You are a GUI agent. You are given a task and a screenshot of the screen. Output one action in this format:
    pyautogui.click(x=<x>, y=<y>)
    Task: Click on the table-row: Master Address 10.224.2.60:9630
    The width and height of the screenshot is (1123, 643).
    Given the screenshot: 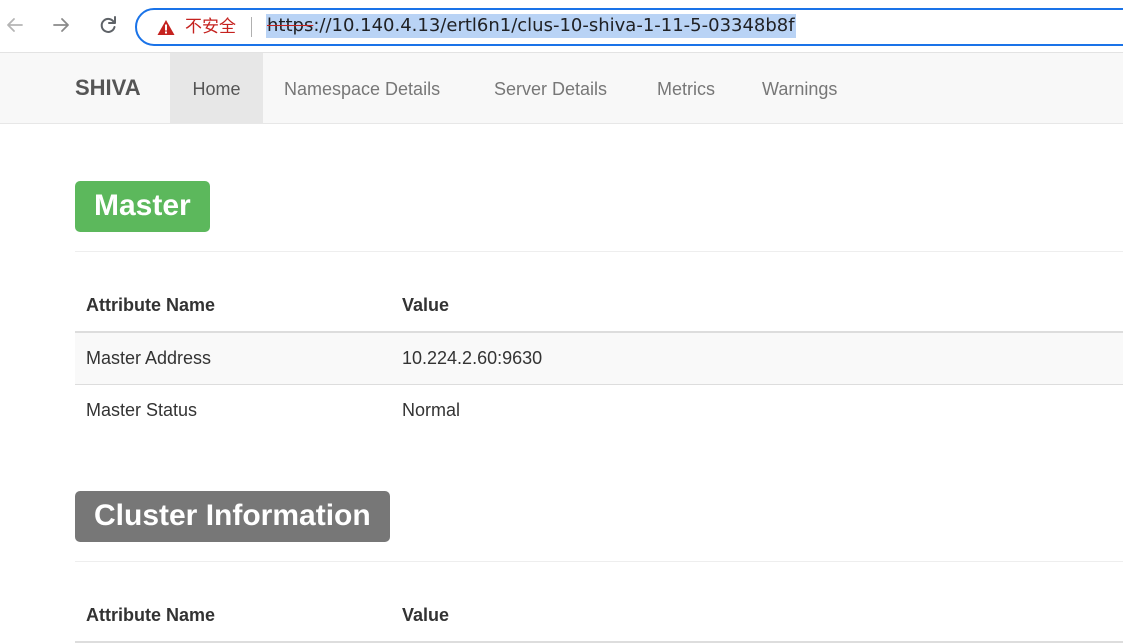 What is the action you would take?
    pyautogui.click(x=599, y=359)
    